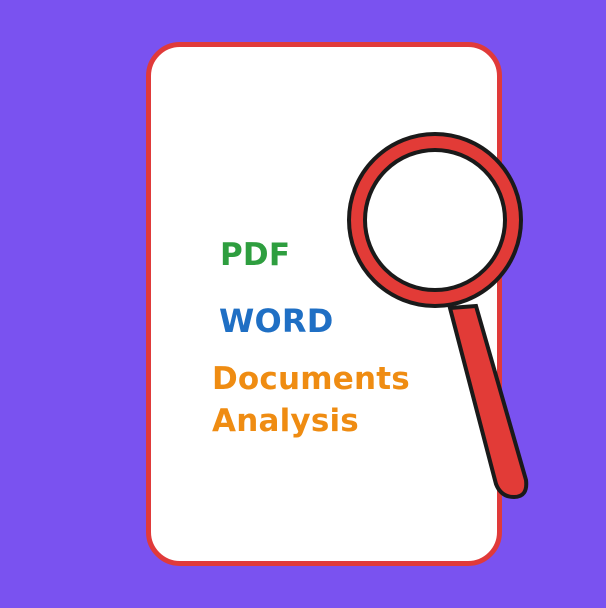 The height and width of the screenshot is (608, 606). Describe the element at coordinates (276, 321) in the screenshot. I see `word-label: WORD` at that location.